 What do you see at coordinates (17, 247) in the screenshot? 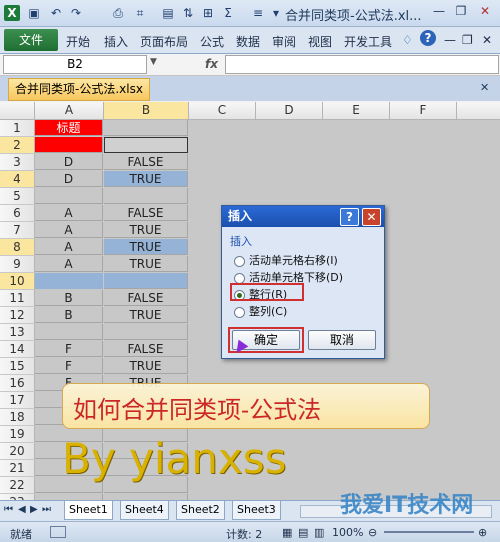
I see `row-header: 8` at bounding box center [17, 247].